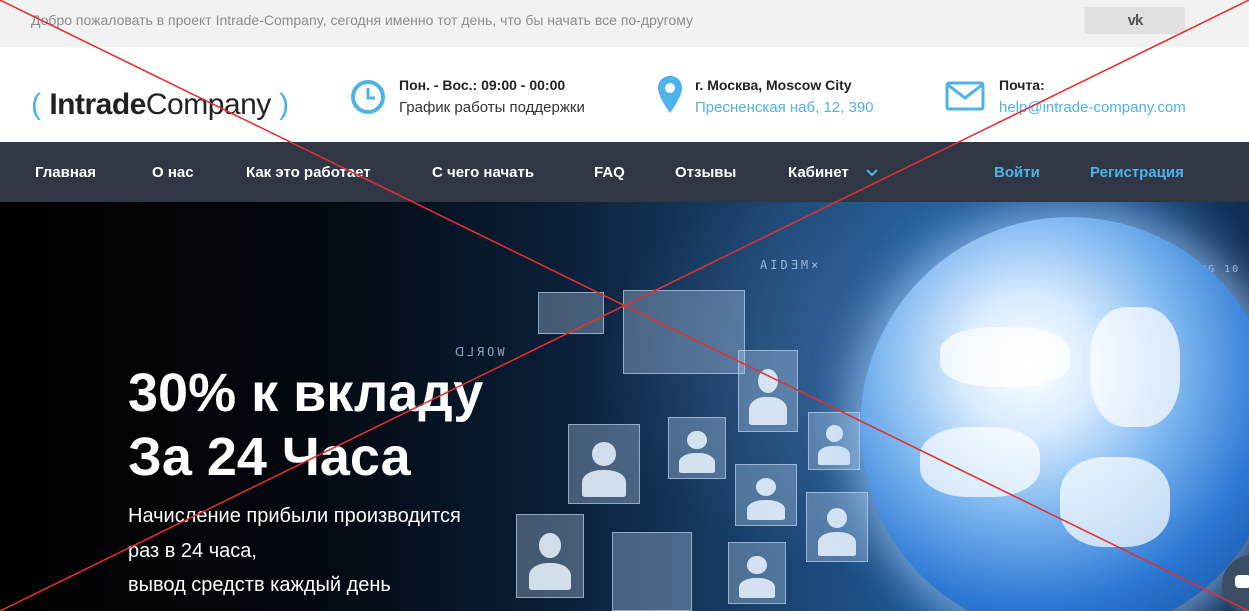 The width and height of the screenshot is (1249, 611). What do you see at coordinates (492, 107) in the screenshot?
I see `hours-caption: График работы поддержки` at bounding box center [492, 107].